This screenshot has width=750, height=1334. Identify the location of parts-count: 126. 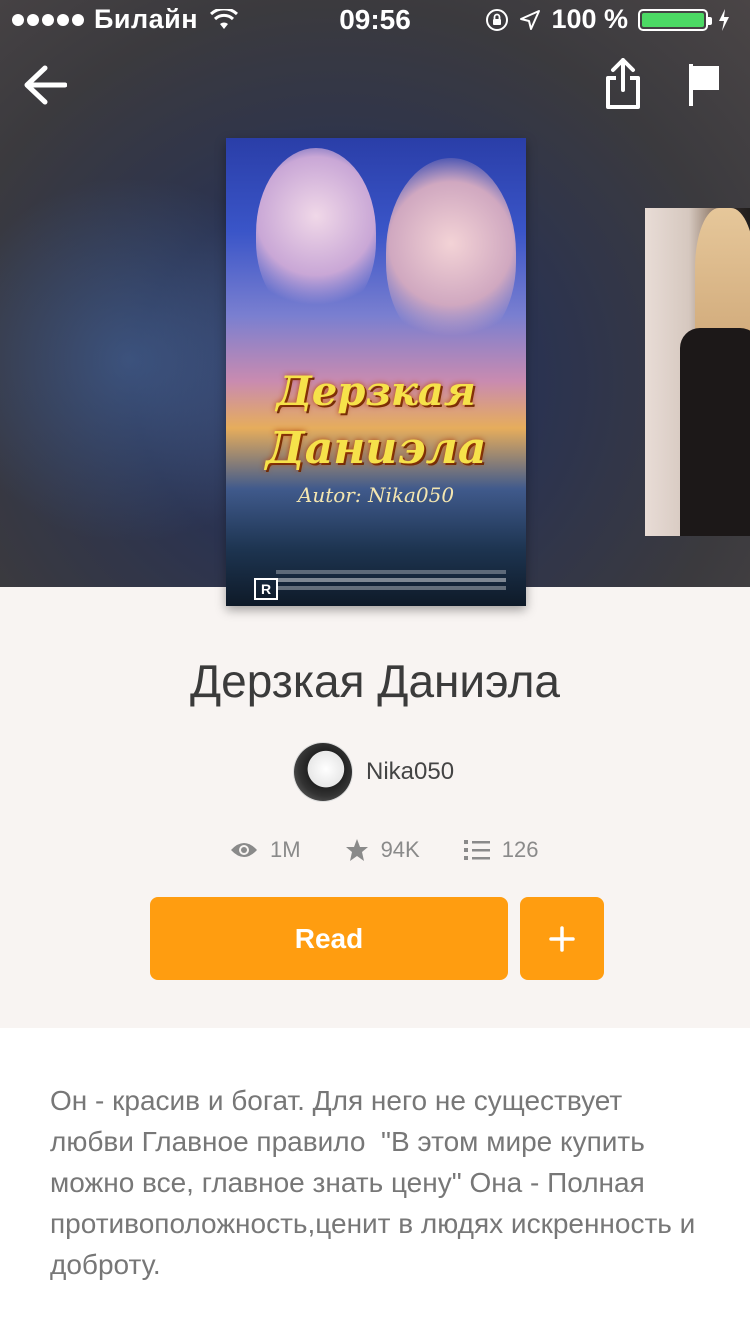
(520, 849).